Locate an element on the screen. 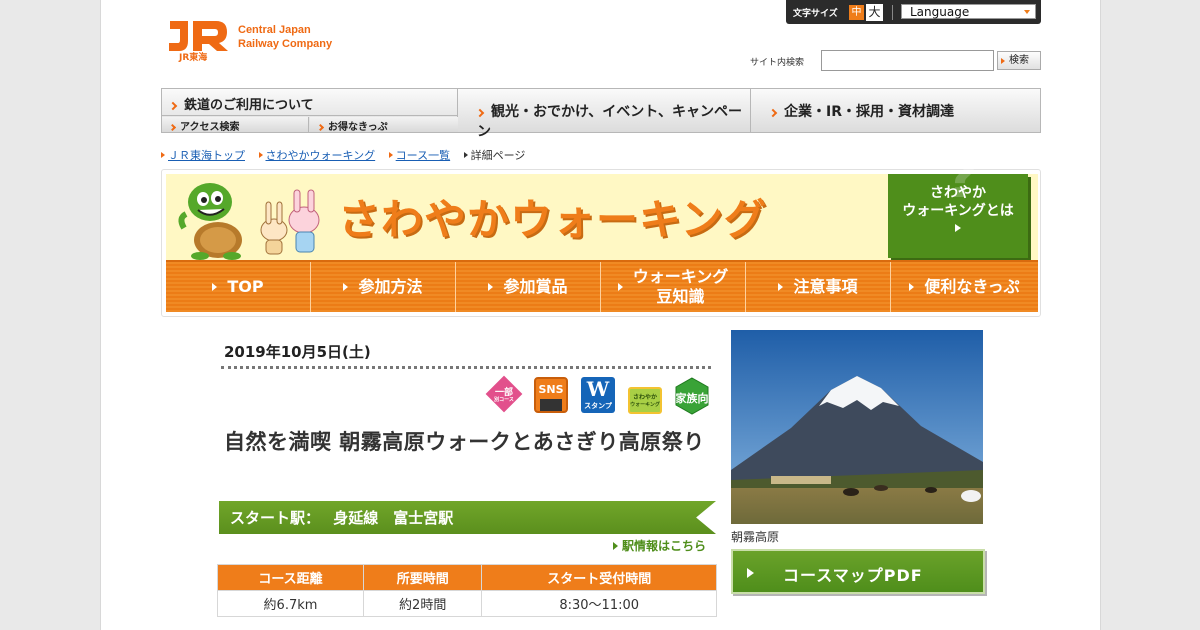 Image resolution: width=1200 pixels, height=630 pixels. question-mark-icon: ? is located at coordinates (961, 178).